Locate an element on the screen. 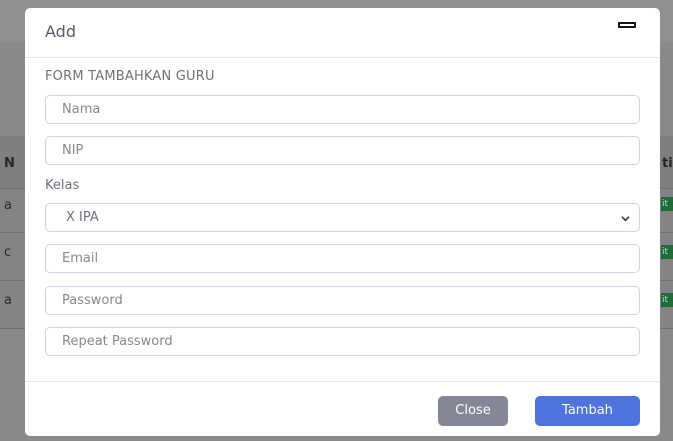 Image resolution: width=673 pixels, height=441 pixels. nama-placeholder: Nama is located at coordinates (81, 109).